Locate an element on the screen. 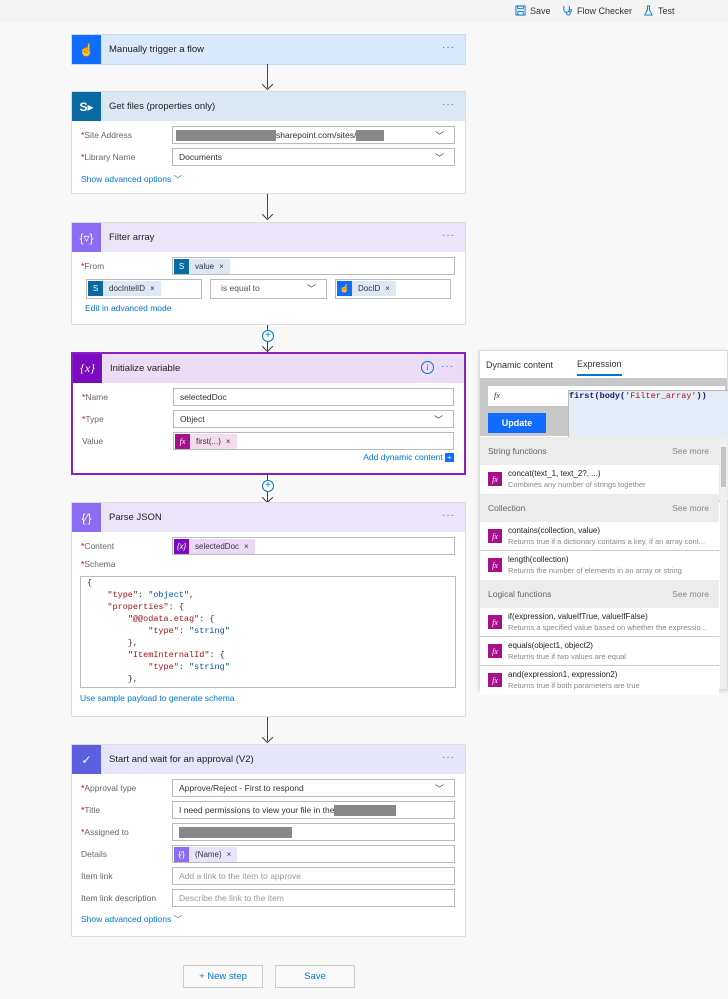 This screenshot has width=728, height=999. item-link-input: Add a link to the item to approve is located at coordinates (313, 876).